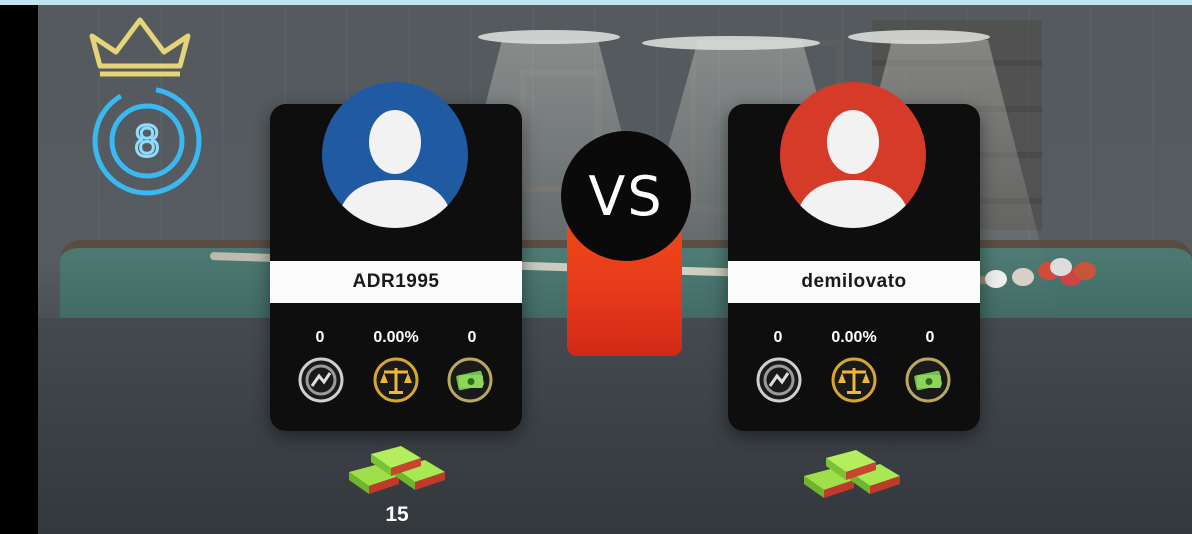  Describe the element at coordinates (596, 2) in the screenshot. I see `top-edge` at that location.